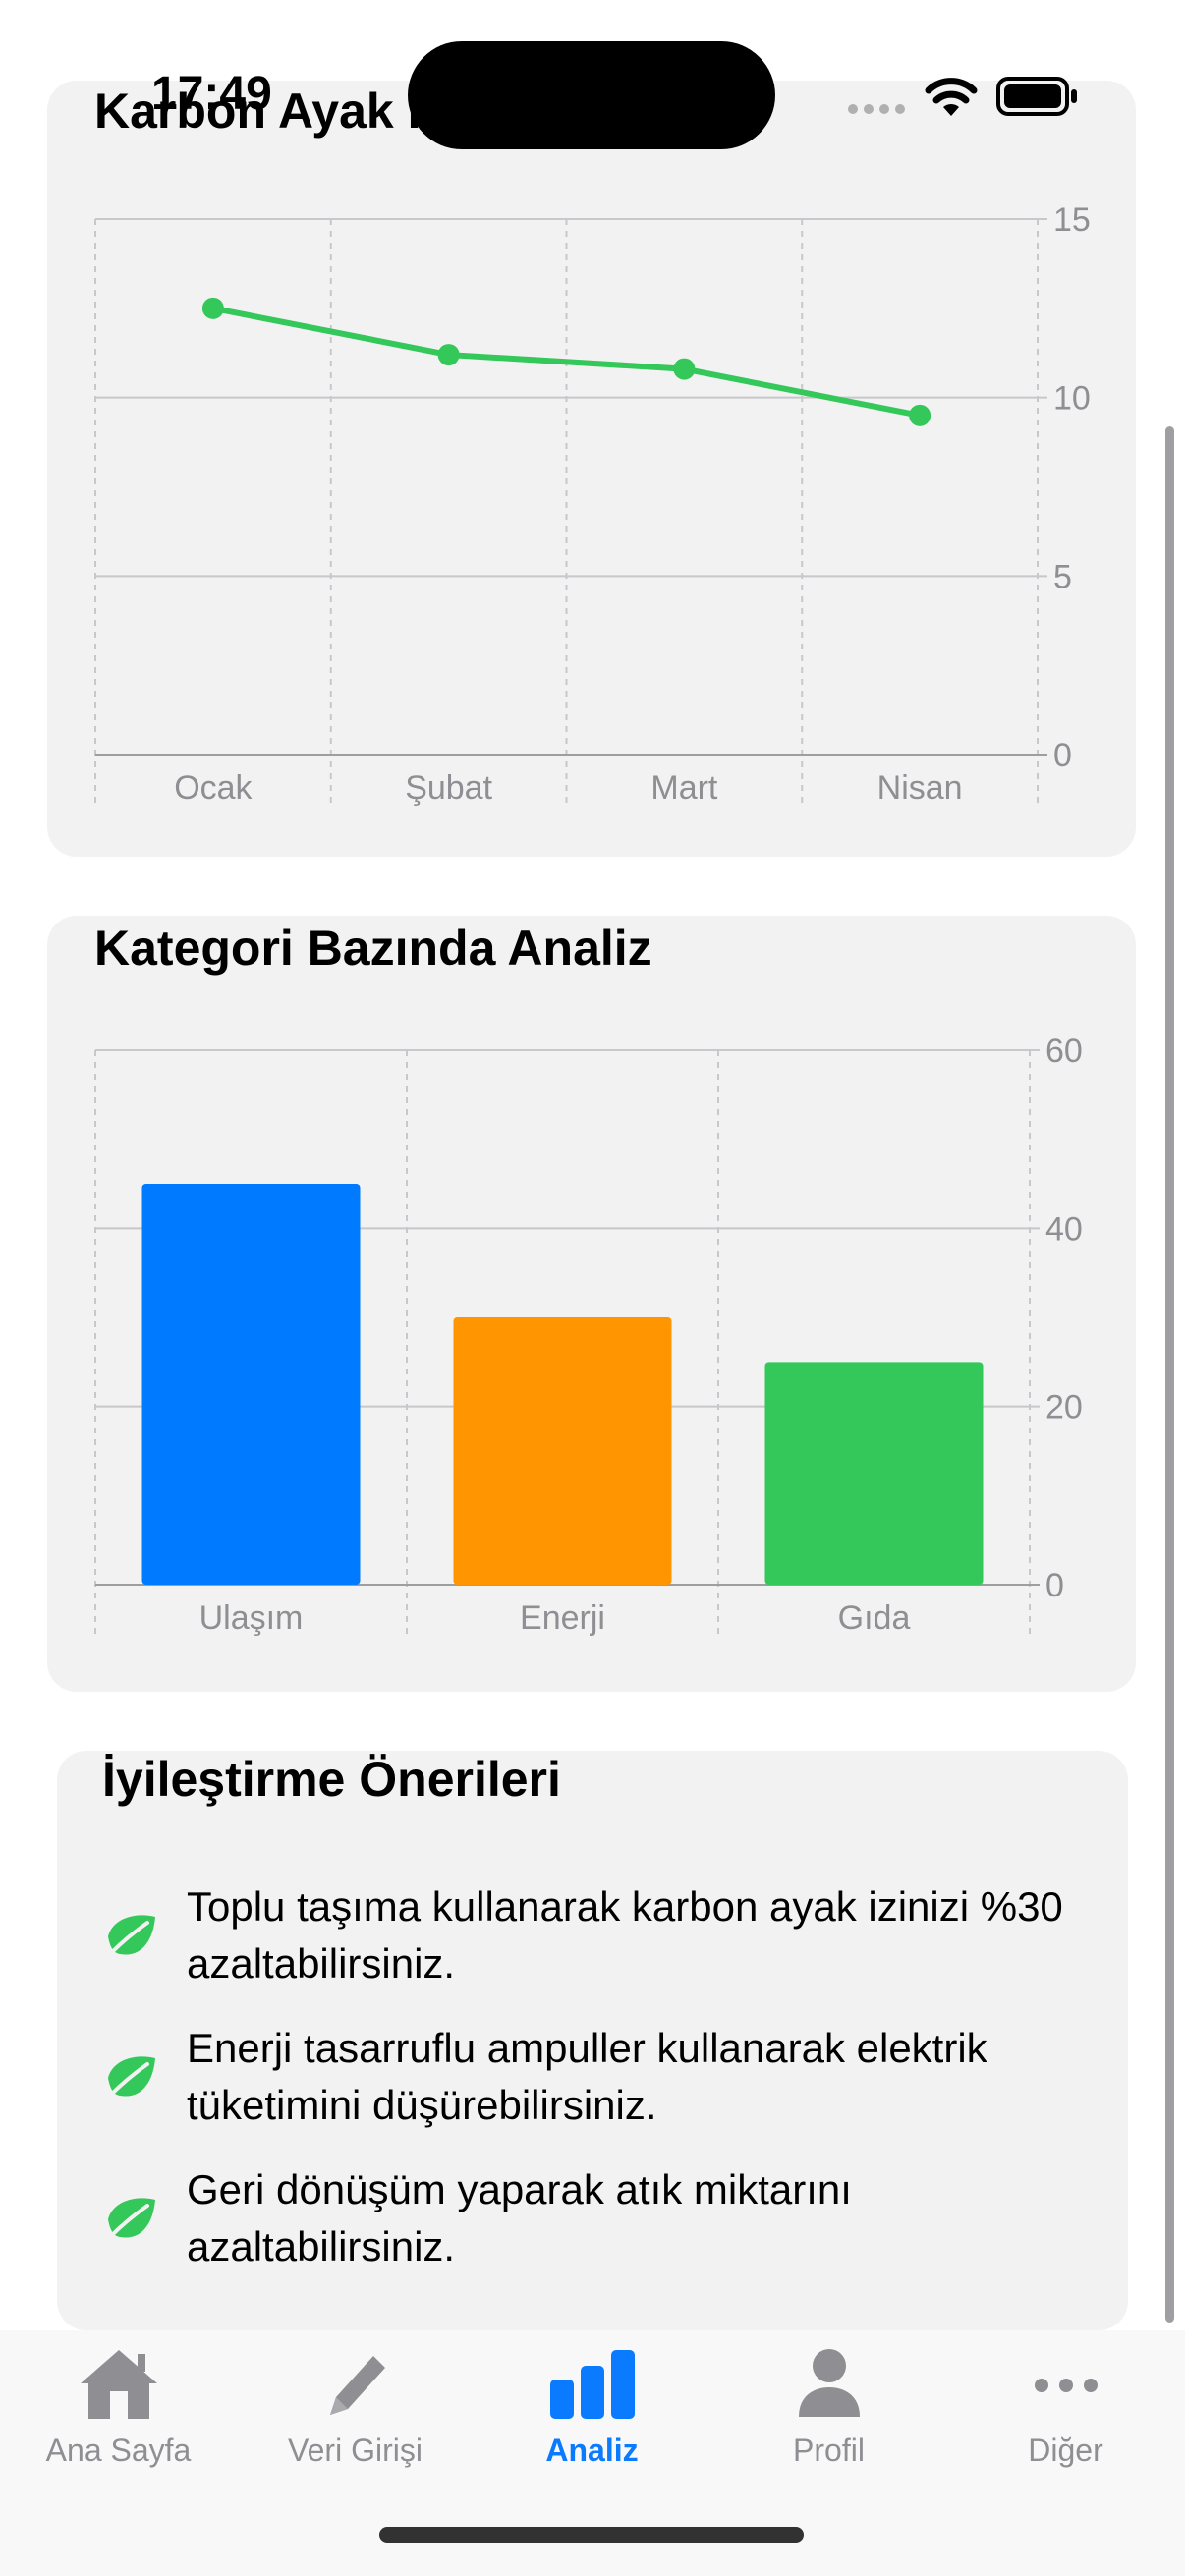 Image resolution: width=1185 pixels, height=2576 pixels. I want to click on y-tick-label: 60, so click(1064, 1051).